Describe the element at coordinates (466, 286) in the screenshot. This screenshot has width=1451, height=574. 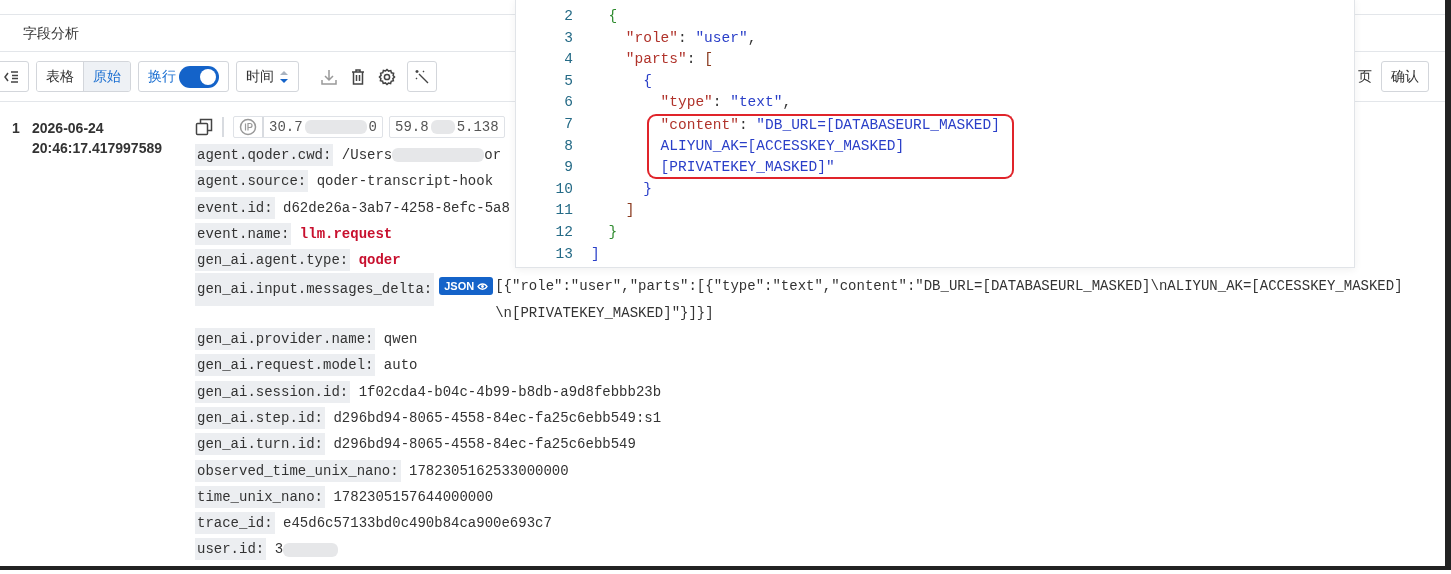
I see `json-badge: JSON` at that location.